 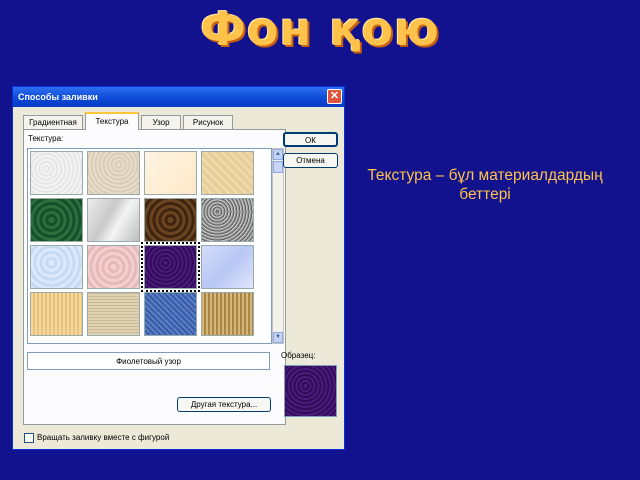 I want to click on dialog-title: Способы заливки, so click(x=58, y=97).